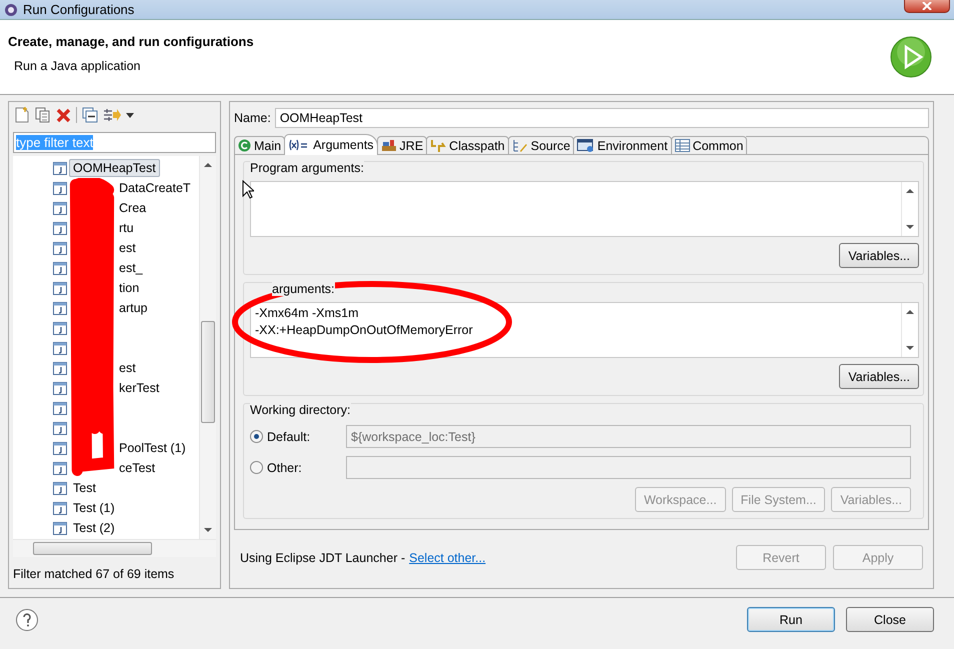  I want to click on run-icon, so click(911, 57).